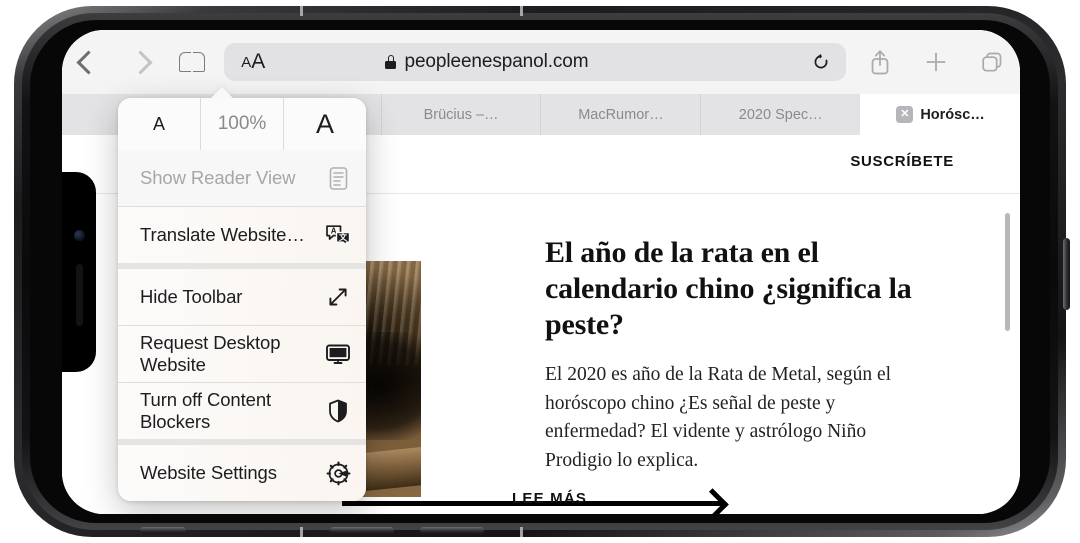  What do you see at coordinates (338, 297) in the screenshot?
I see `expand-arrows-icon` at bounding box center [338, 297].